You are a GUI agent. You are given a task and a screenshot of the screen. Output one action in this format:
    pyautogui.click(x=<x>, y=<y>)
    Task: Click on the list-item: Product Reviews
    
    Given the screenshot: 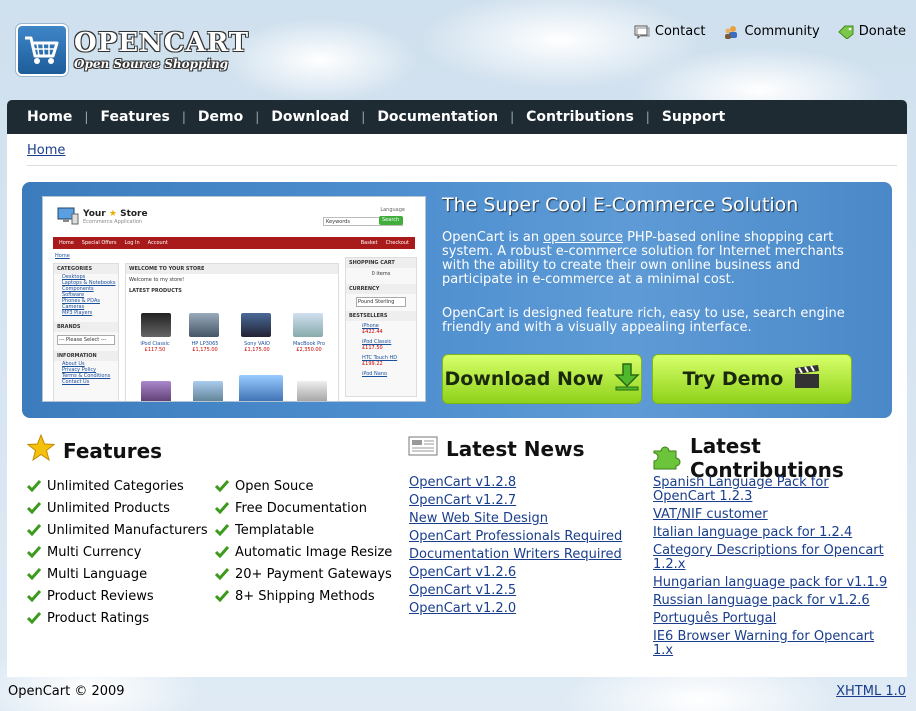 What is the action you would take?
    pyautogui.click(x=117, y=596)
    